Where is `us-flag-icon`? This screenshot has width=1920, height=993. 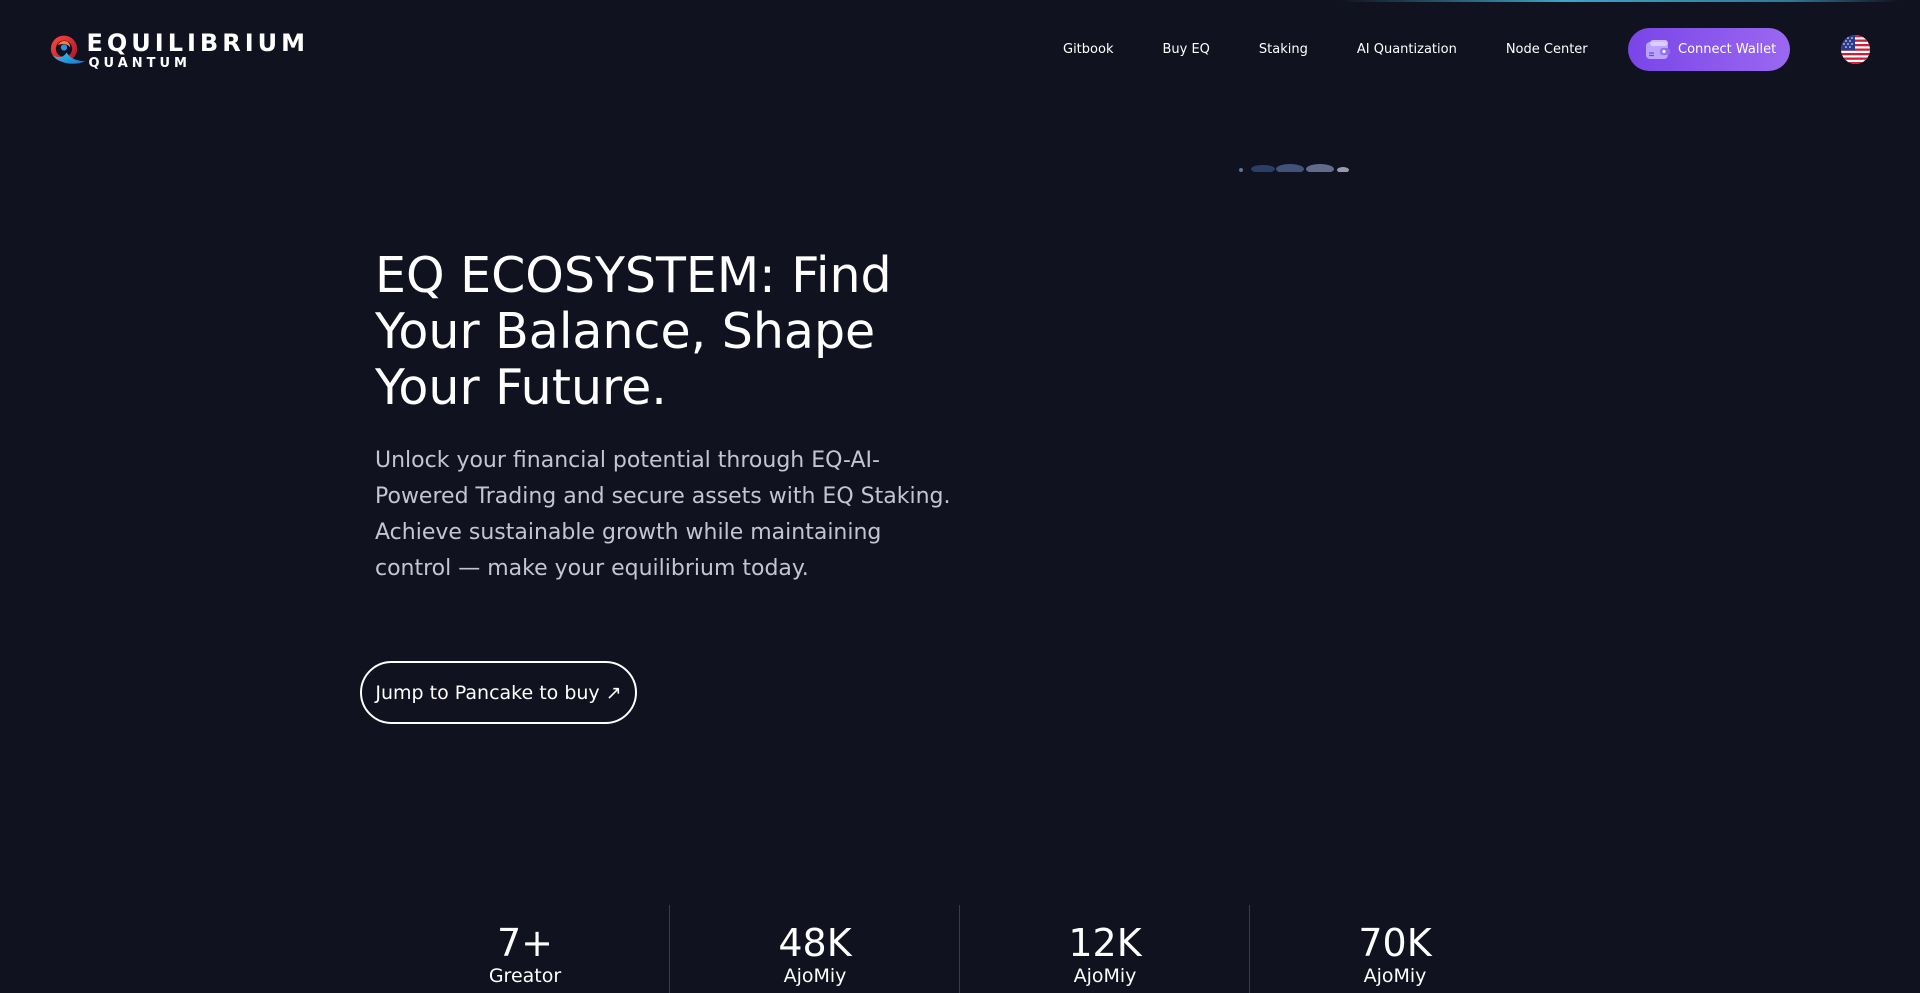
us-flag-icon is located at coordinates (1855, 49).